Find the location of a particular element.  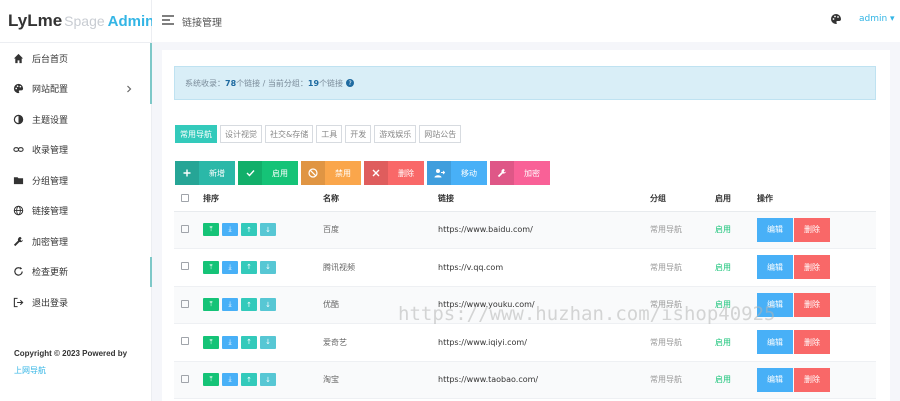

encrypt-button: 加密 is located at coordinates (520, 173).